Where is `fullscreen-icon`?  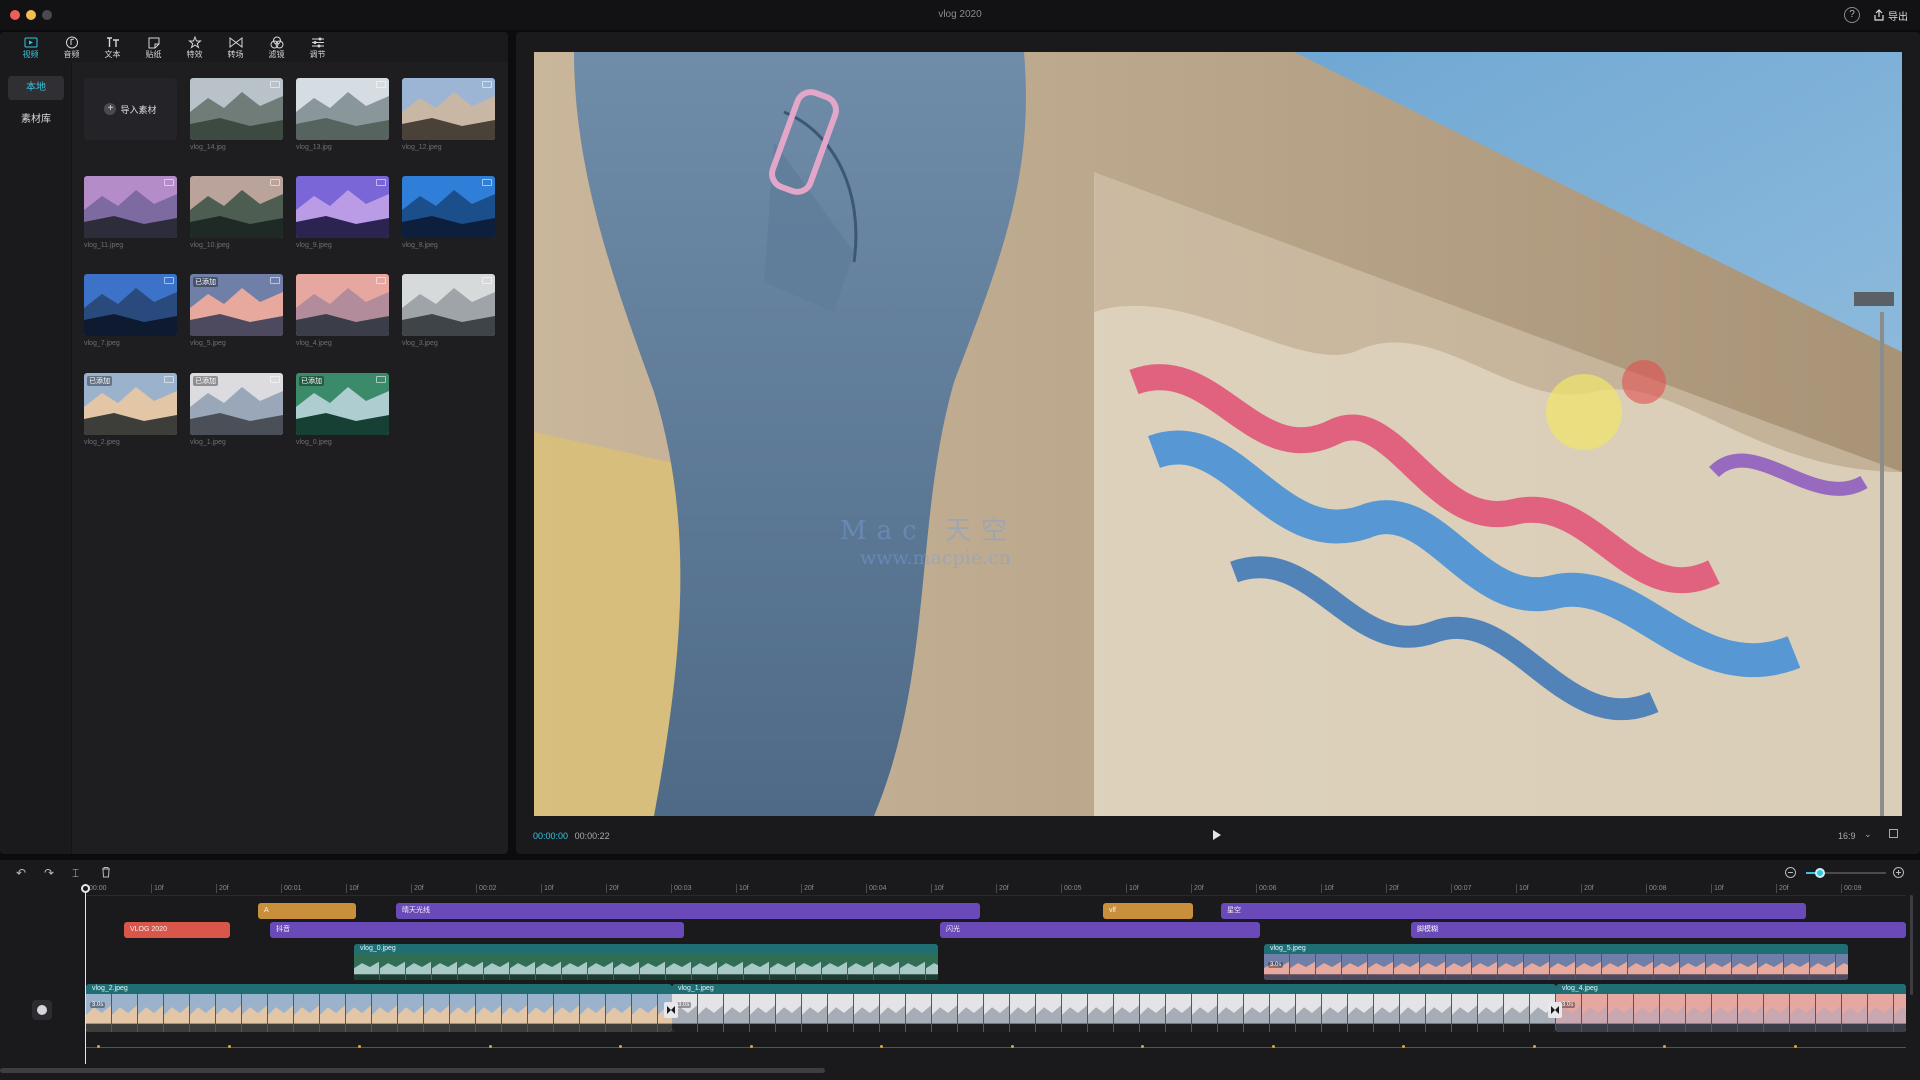
fullscreen-icon is located at coordinates (1893, 833).